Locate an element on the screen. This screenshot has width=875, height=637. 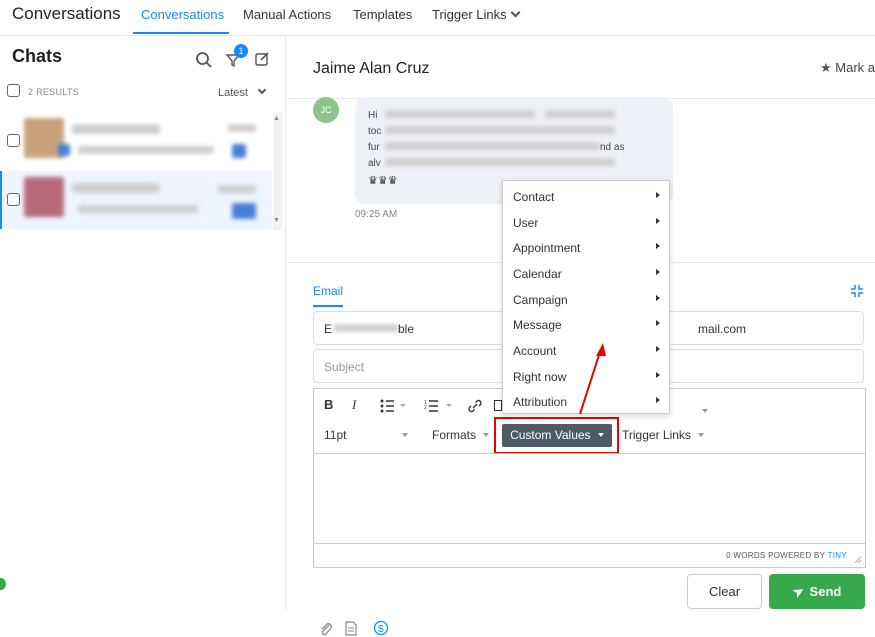
link-icon is located at coordinates (475, 406).